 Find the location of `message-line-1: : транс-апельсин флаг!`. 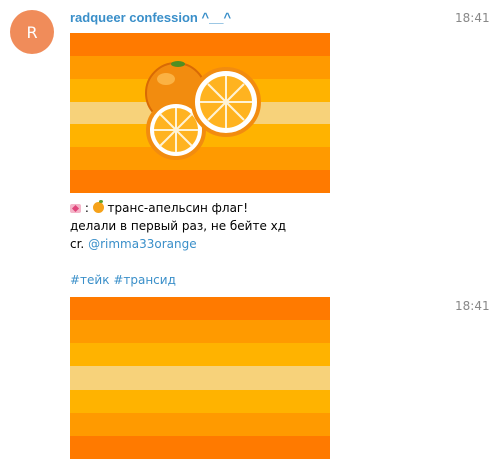

message-line-1: : транс-апельсин флаг! is located at coordinates (260, 208).